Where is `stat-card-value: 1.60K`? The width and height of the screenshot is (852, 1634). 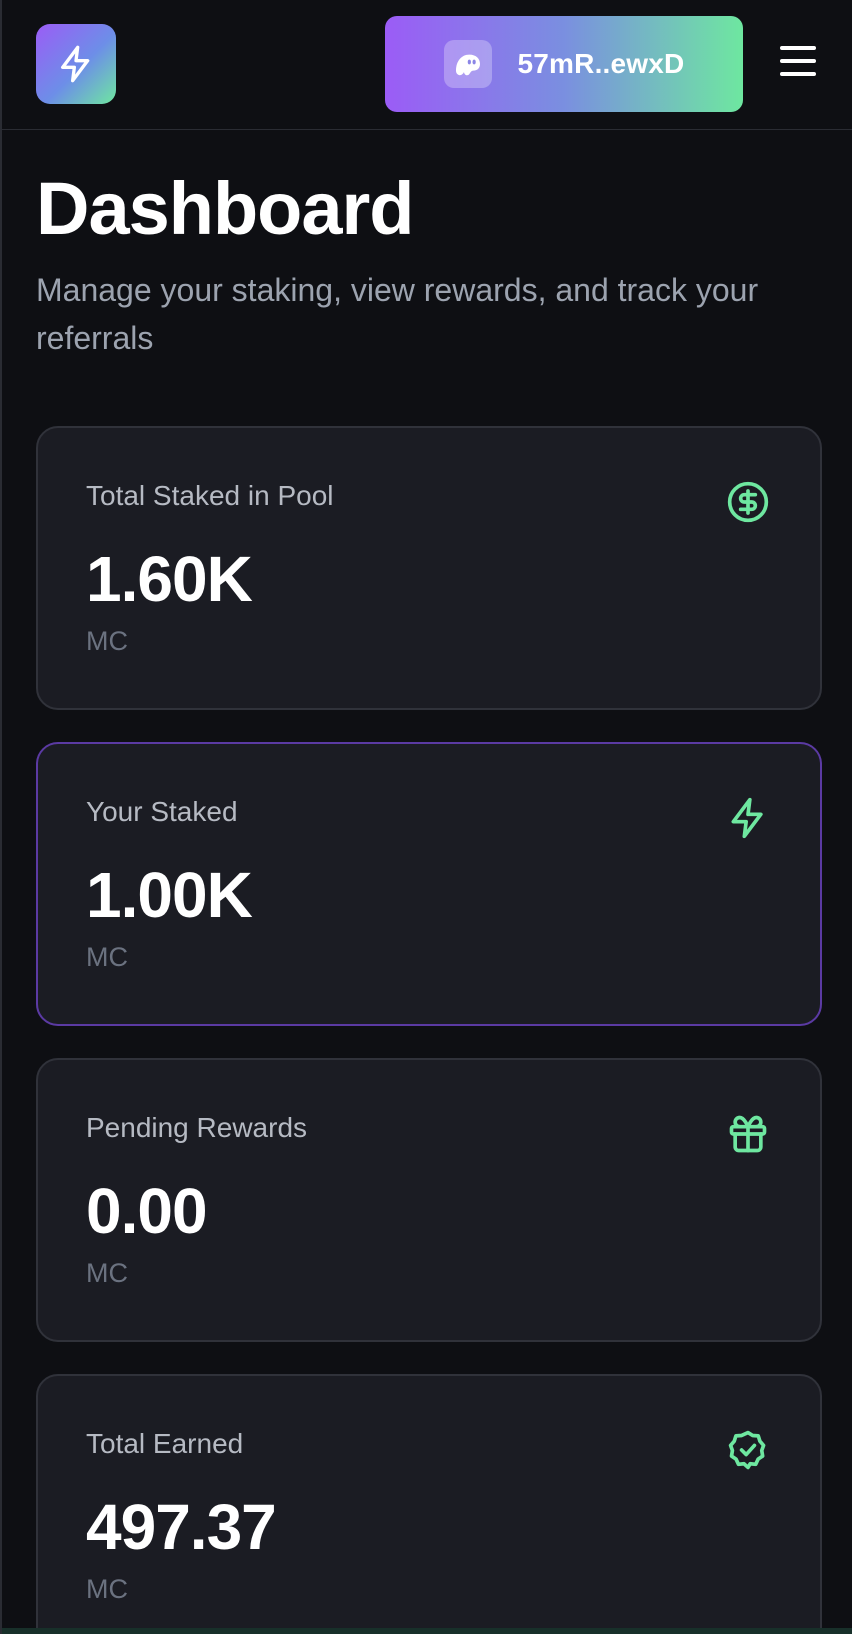
stat-card-value: 1.60K is located at coordinates (169, 579).